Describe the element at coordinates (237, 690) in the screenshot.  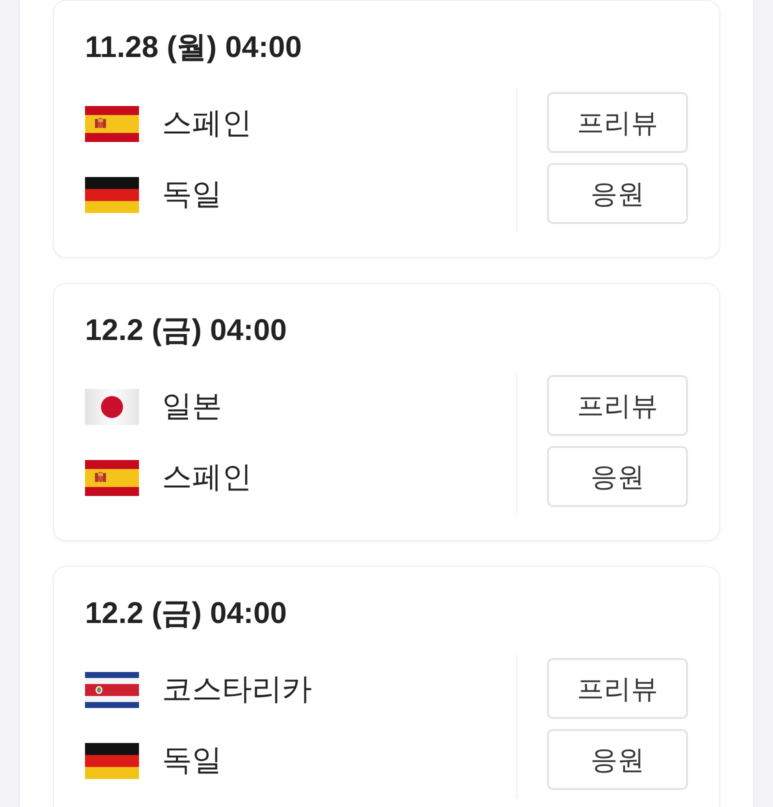
I see `team-name: 코스타리카` at that location.